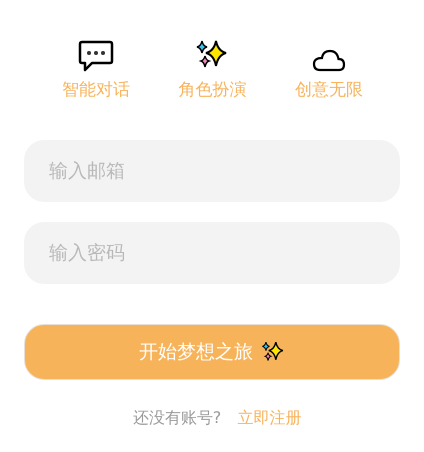 The height and width of the screenshot is (452, 424). Describe the element at coordinates (212, 90) in the screenshot. I see `feature-label: 角色扮演` at that location.